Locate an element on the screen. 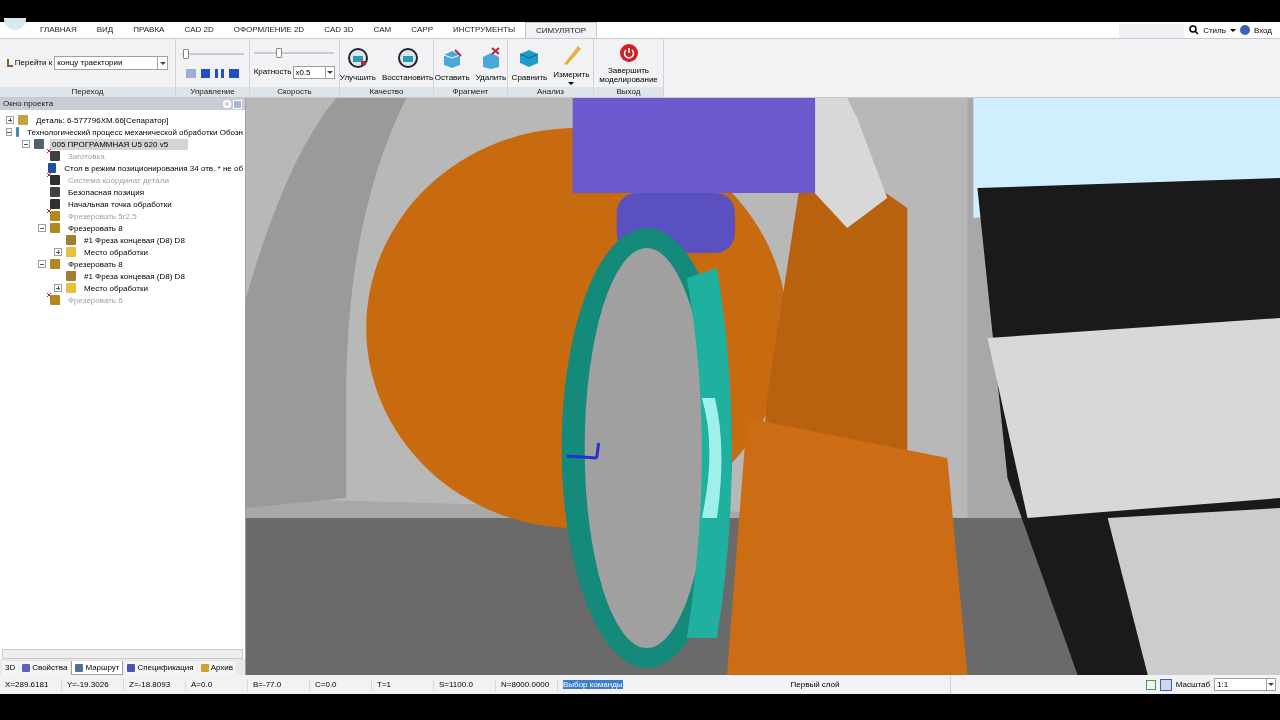 The width and height of the screenshot is (1280, 720). ribbon-group-label: Скорость is located at coordinates (294, 92).